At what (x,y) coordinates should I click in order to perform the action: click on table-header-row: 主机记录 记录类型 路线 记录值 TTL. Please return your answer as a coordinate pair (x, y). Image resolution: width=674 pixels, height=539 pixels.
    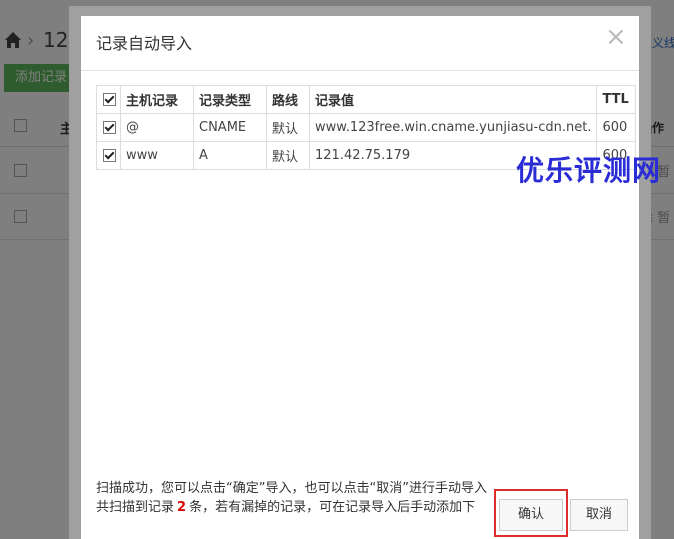
    Looking at the image, I should click on (366, 99).